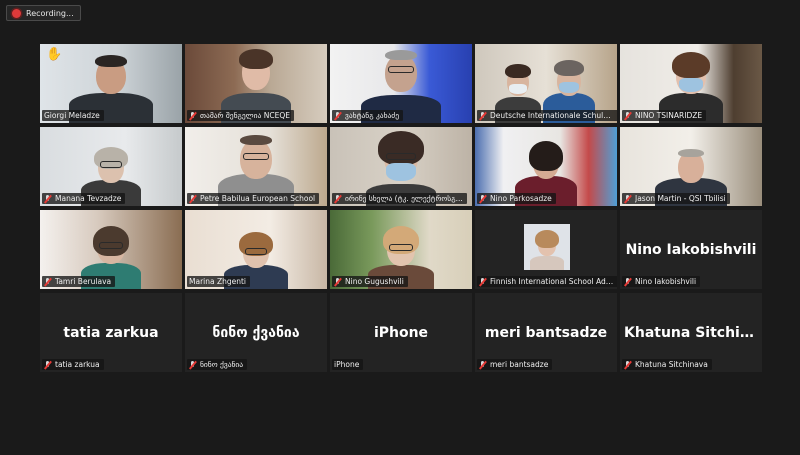 This screenshot has width=800, height=455. I want to click on participant-tile: Nino Iakobishvili Nino Iakobishvili, so click(691, 249).